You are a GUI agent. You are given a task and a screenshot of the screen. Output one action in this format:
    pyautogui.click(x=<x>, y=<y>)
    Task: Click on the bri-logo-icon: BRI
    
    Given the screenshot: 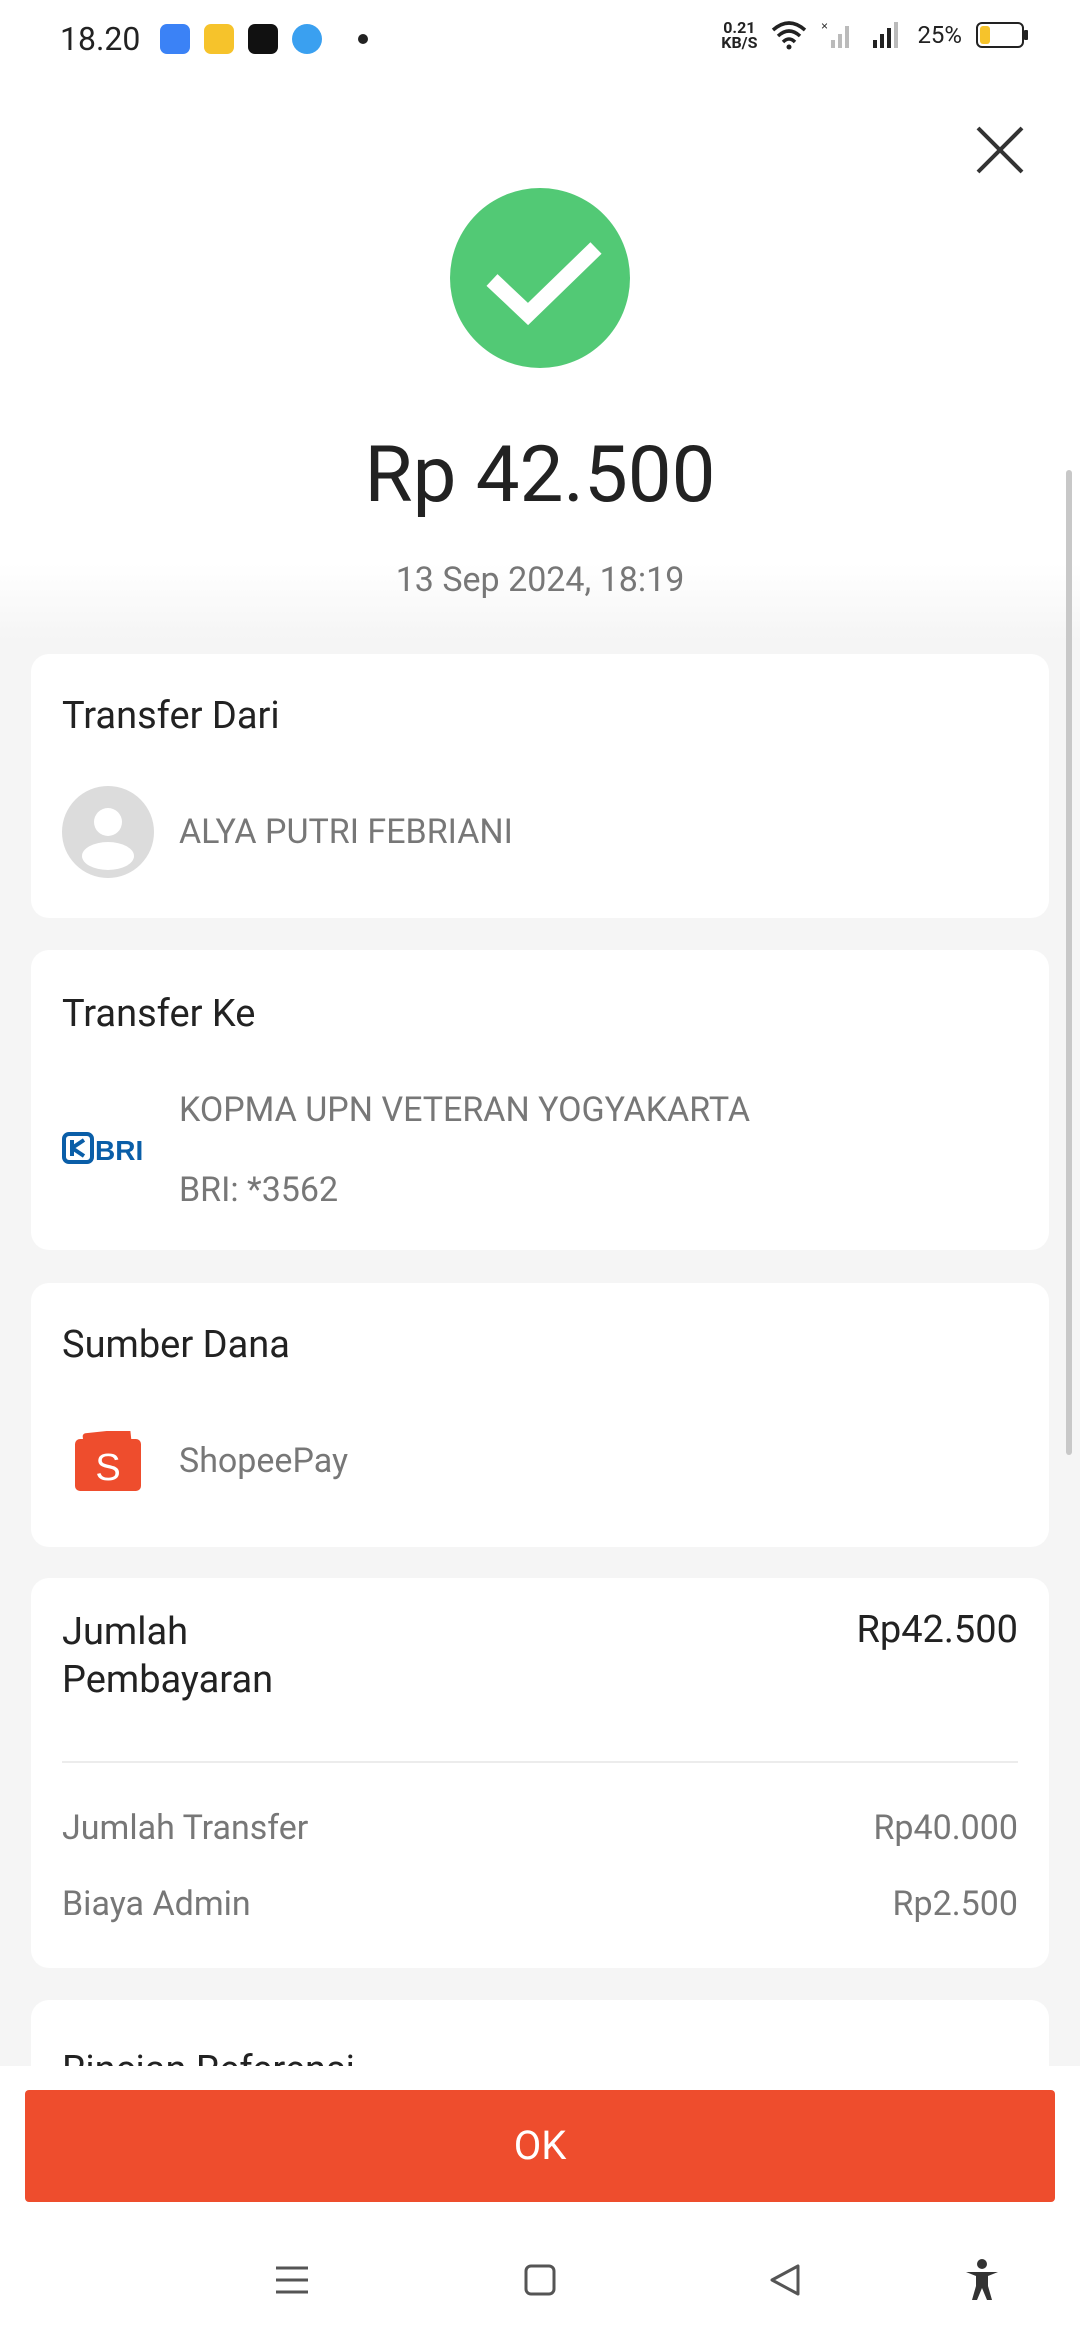 What is the action you would take?
    pyautogui.click(x=102, y=1149)
    